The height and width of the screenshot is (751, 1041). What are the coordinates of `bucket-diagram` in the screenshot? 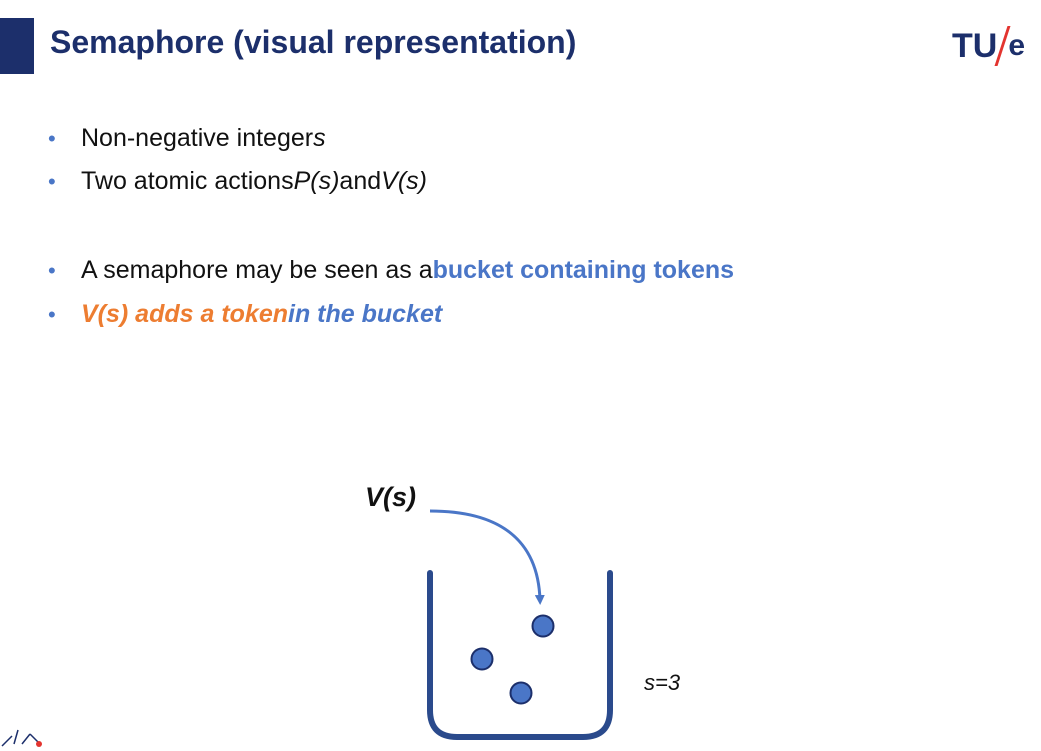 It's located at (520, 624).